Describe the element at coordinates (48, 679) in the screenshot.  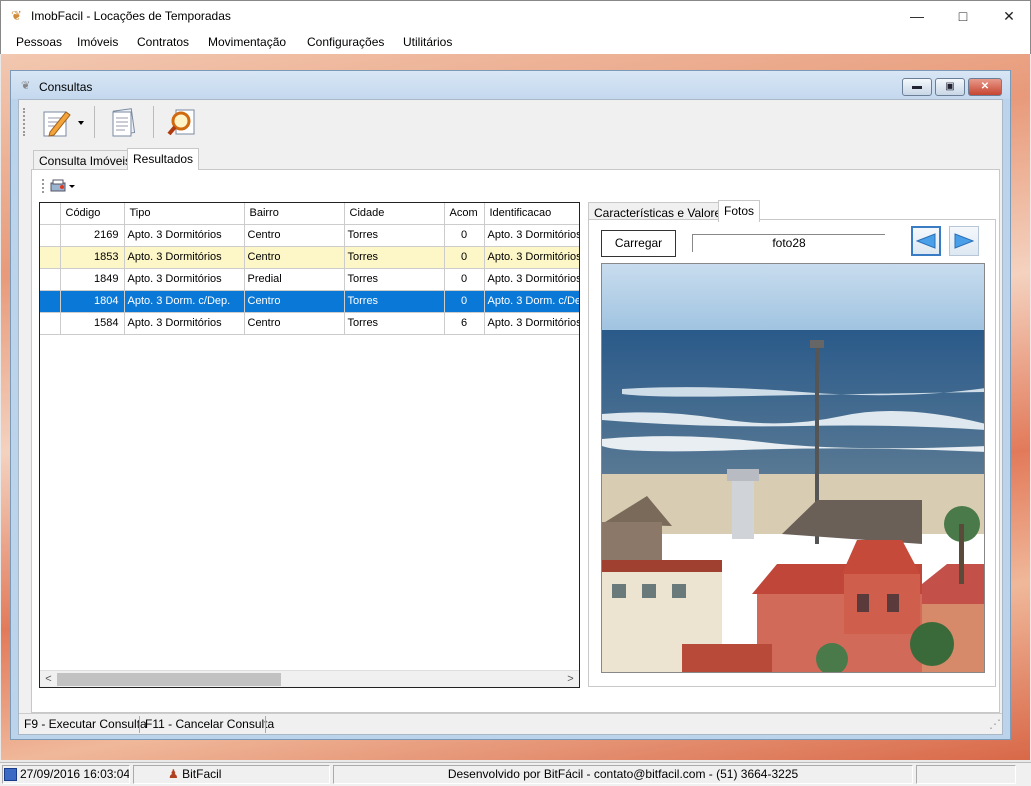
I see `scroll-left-icon: <` at that location.